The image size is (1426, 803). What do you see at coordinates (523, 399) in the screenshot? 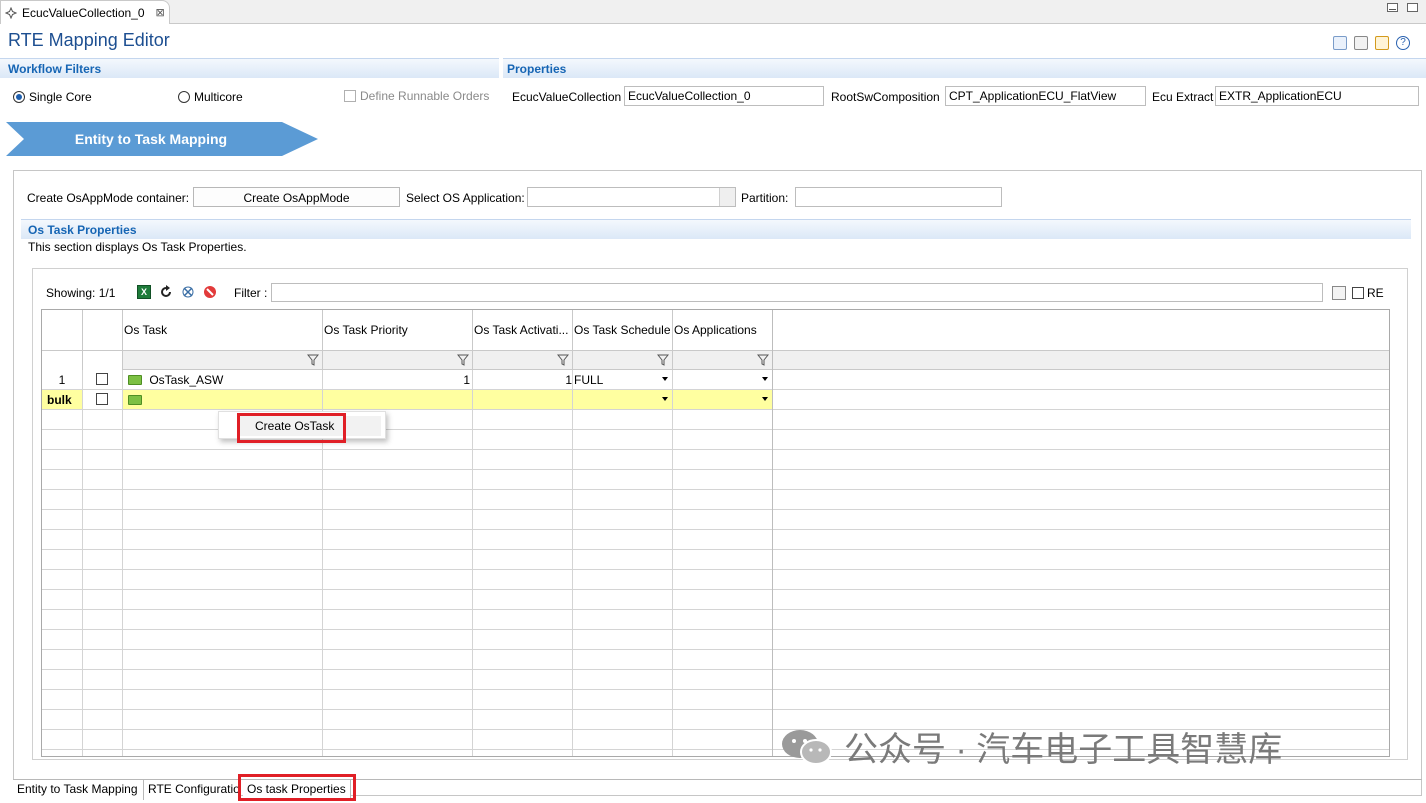
I see `bulk-activation-cell` at bounding box center [523, 399].